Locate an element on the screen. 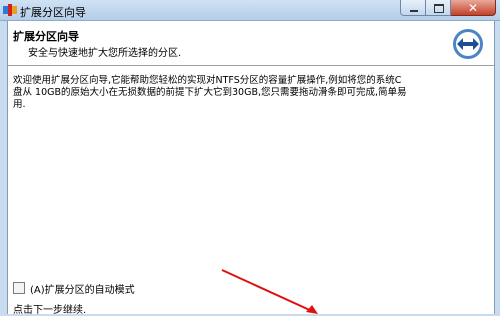 The image size is (500, 316). auto-mode-option: (A)扩展分区的自动模式 is located at coordinates (74, 288).